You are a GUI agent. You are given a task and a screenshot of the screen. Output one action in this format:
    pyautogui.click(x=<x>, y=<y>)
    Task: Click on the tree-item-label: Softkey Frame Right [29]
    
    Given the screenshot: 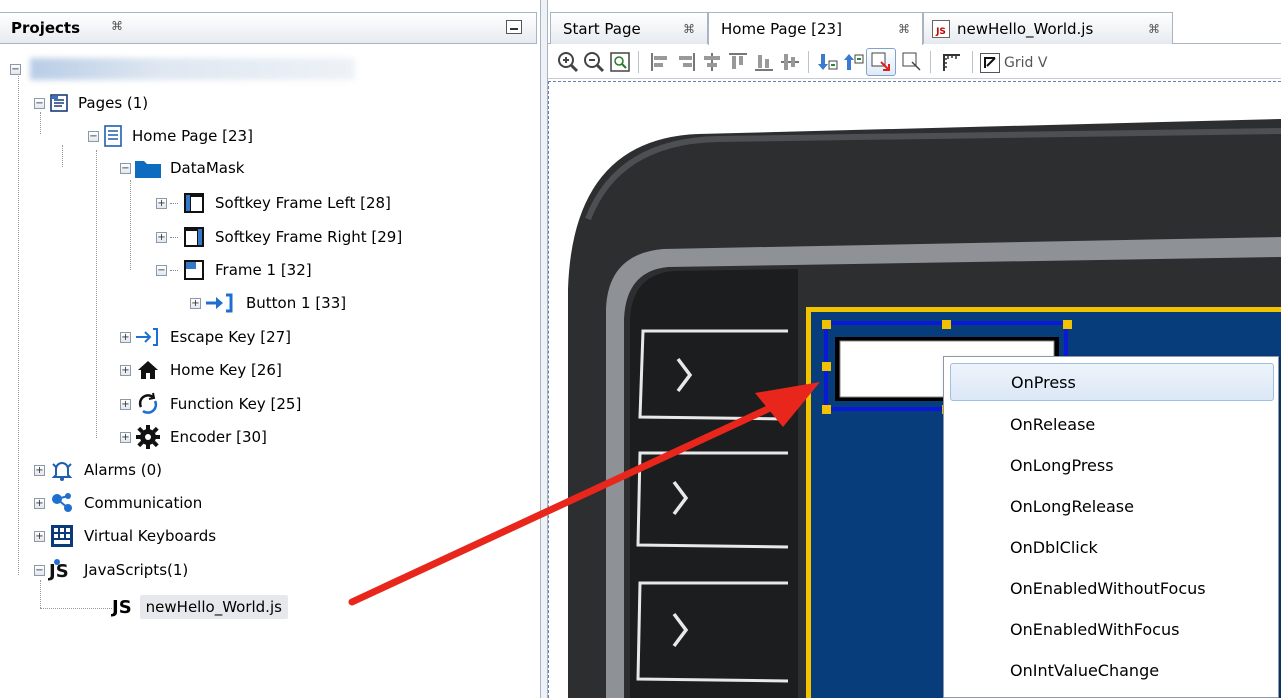 What is the action you would take?
    pyautogui.click(x=309, y=237)
    